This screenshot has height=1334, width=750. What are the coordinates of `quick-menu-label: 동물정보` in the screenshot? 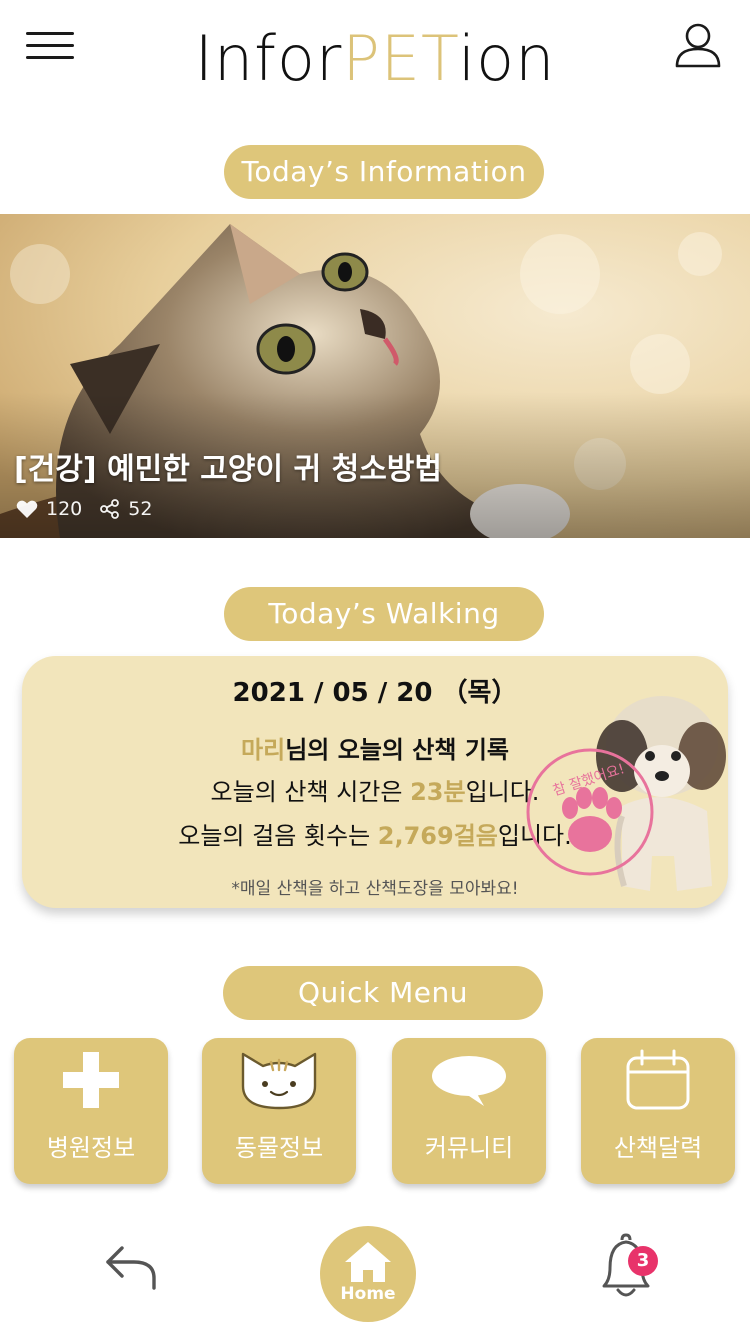 It's located at (279, 1148).